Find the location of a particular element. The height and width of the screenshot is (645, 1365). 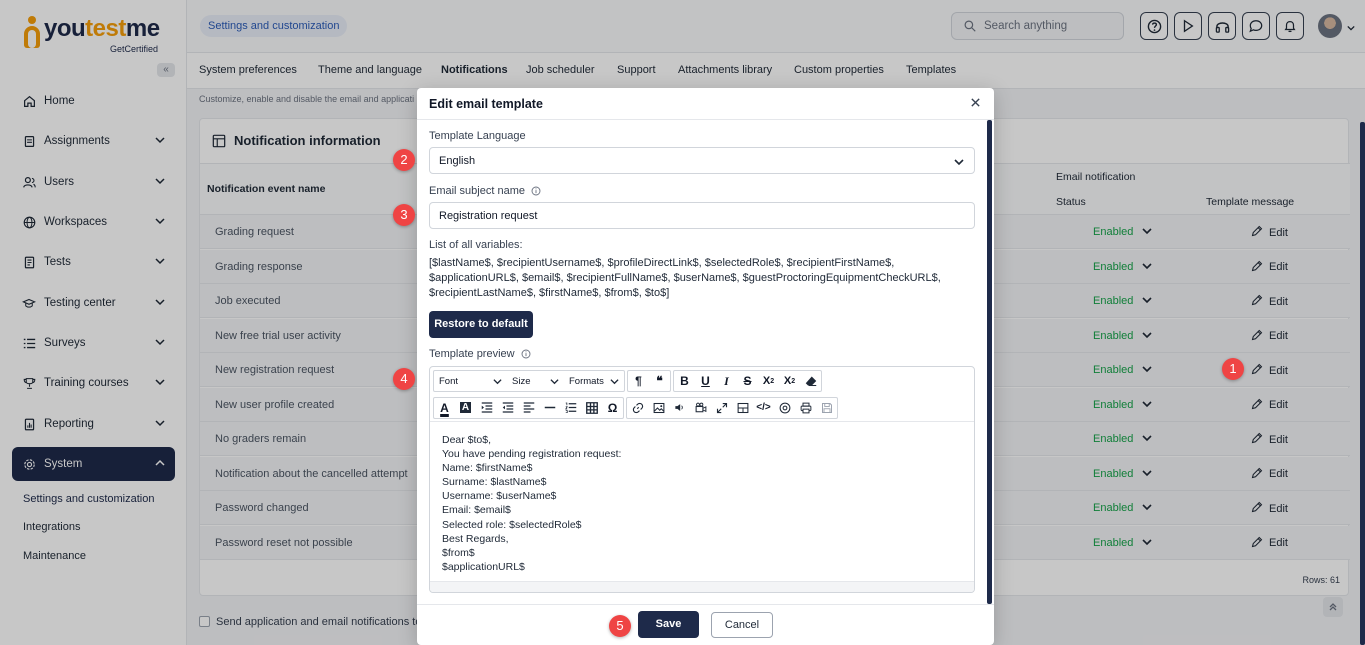

email-subject-label: Email subject name is located at coordinates (485, 191).